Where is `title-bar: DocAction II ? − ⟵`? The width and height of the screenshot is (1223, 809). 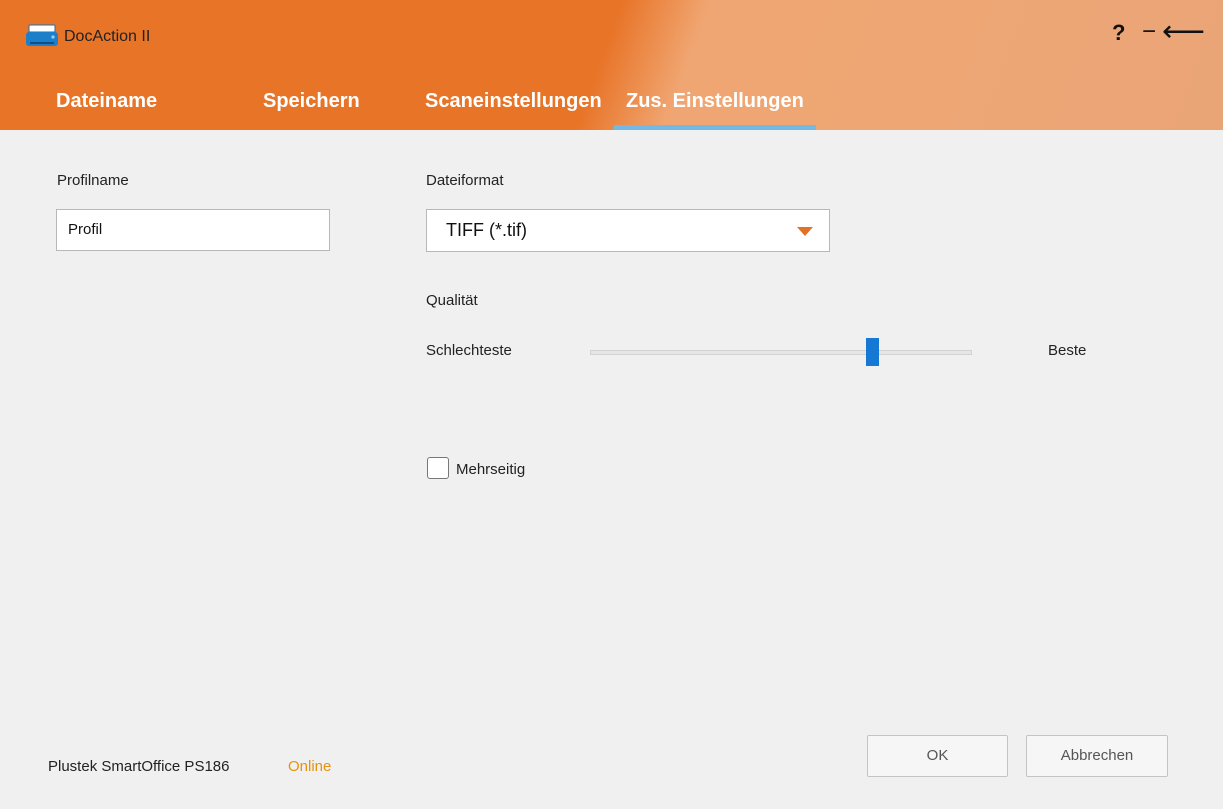 title-bar: DocAction II ? − ⟵ is located at coordinates (611, 35).